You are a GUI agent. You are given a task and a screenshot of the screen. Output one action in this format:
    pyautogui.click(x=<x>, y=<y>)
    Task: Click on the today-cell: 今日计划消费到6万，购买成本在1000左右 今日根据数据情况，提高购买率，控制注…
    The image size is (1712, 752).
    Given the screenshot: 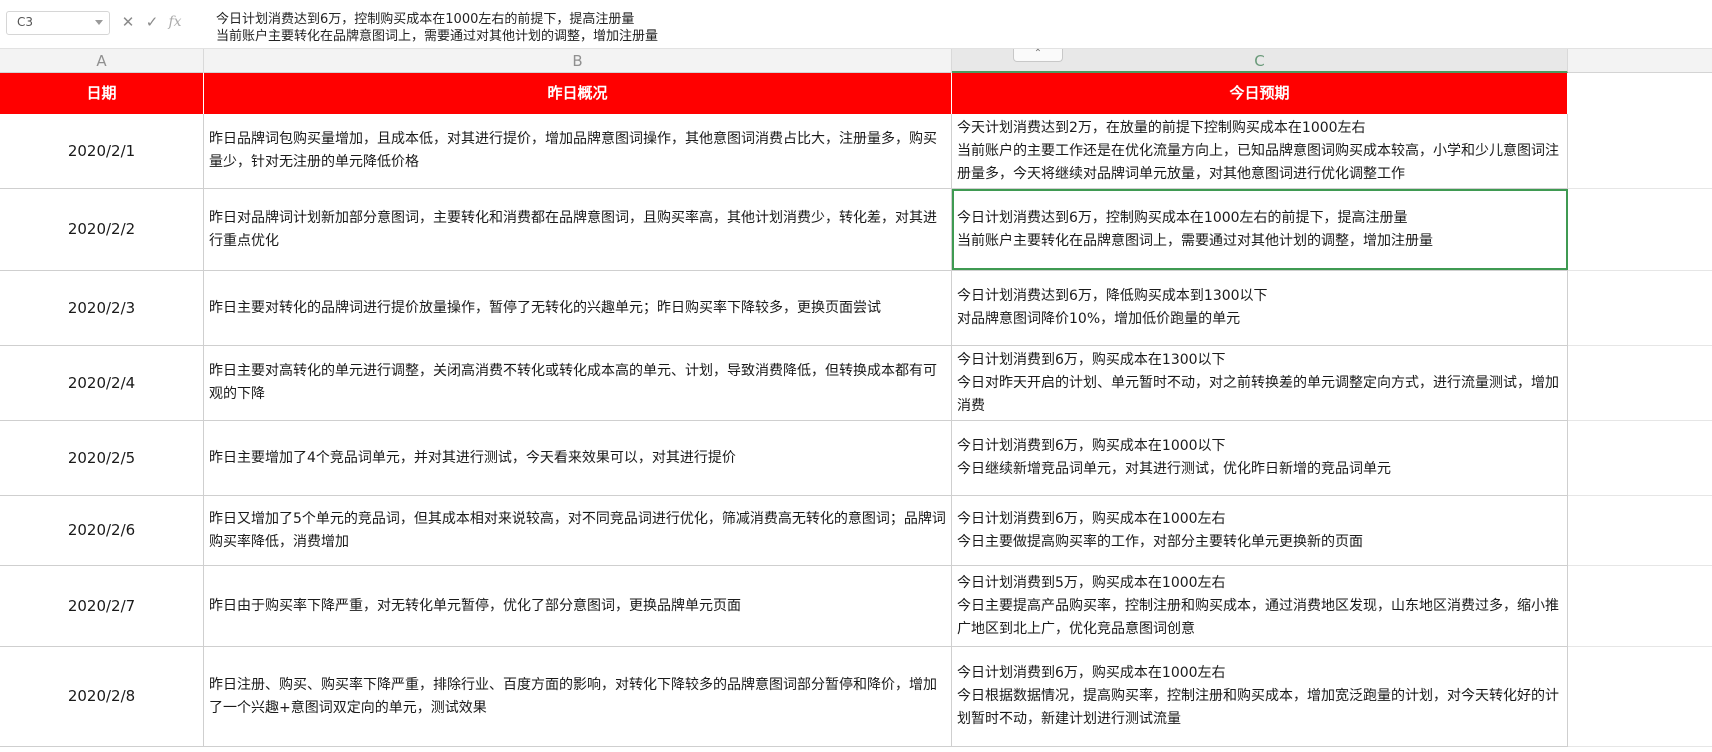 What is the action you would take?
    pyautogui.click(x=1260, y=696)
    